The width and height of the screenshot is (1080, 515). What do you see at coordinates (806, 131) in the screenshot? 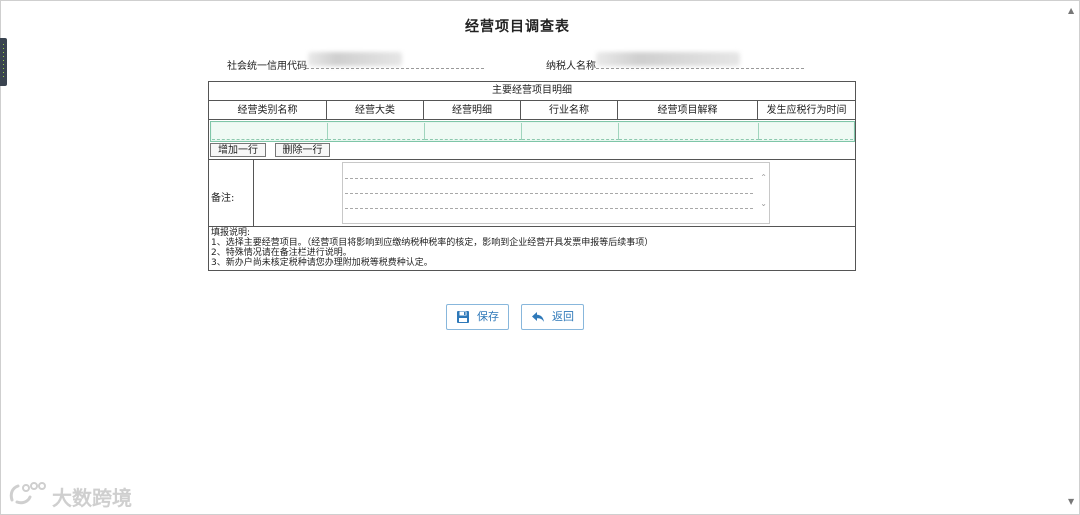
I see `taxable-time-input` at bounding box center [806, 131].